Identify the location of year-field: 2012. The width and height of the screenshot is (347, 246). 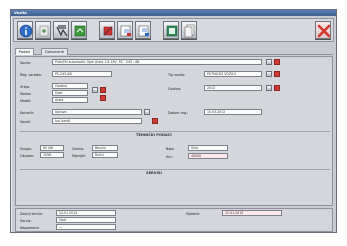
(233, 88).